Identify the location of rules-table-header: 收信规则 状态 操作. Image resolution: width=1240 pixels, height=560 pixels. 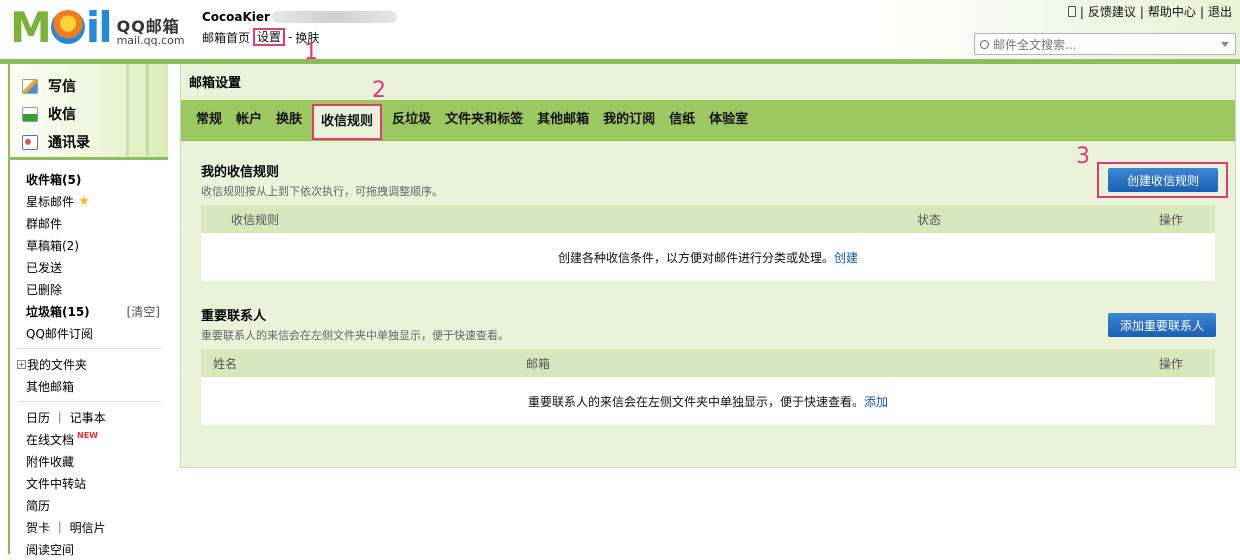
(708, 219).